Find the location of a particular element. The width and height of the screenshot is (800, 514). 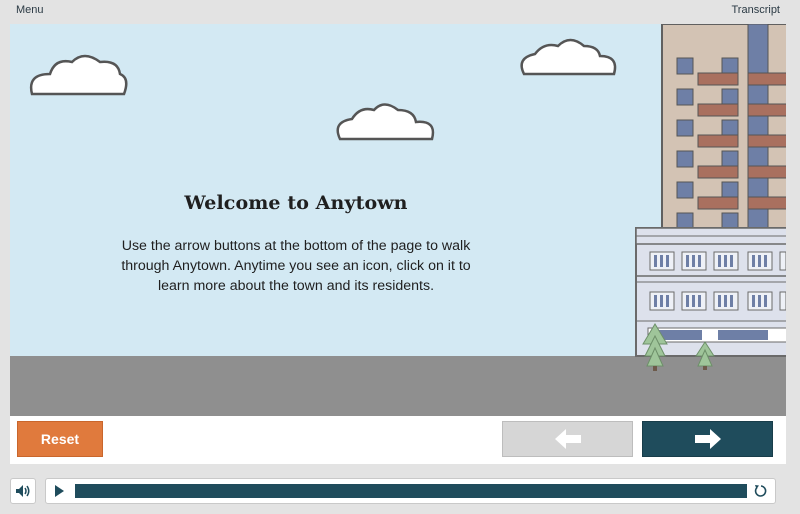

replay-button is located at coordinates (761, 491).